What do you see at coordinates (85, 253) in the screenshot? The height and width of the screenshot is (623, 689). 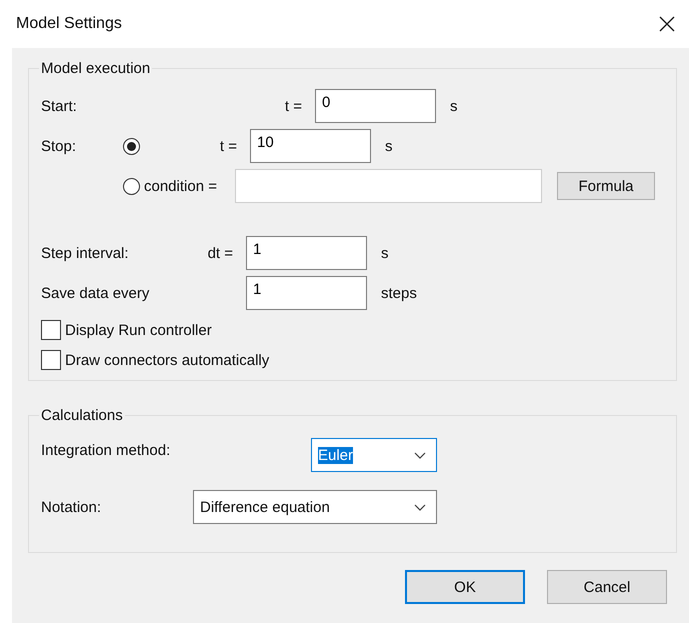 I see `step-interval-label: Step interval:` at bounding box center [85, 253].